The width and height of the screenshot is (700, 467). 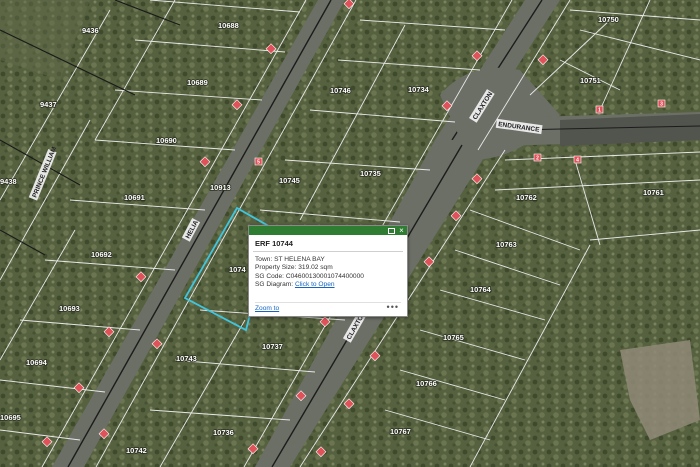 I want to click on parcel-label-10764: 10764, so click(x=481, y=289).